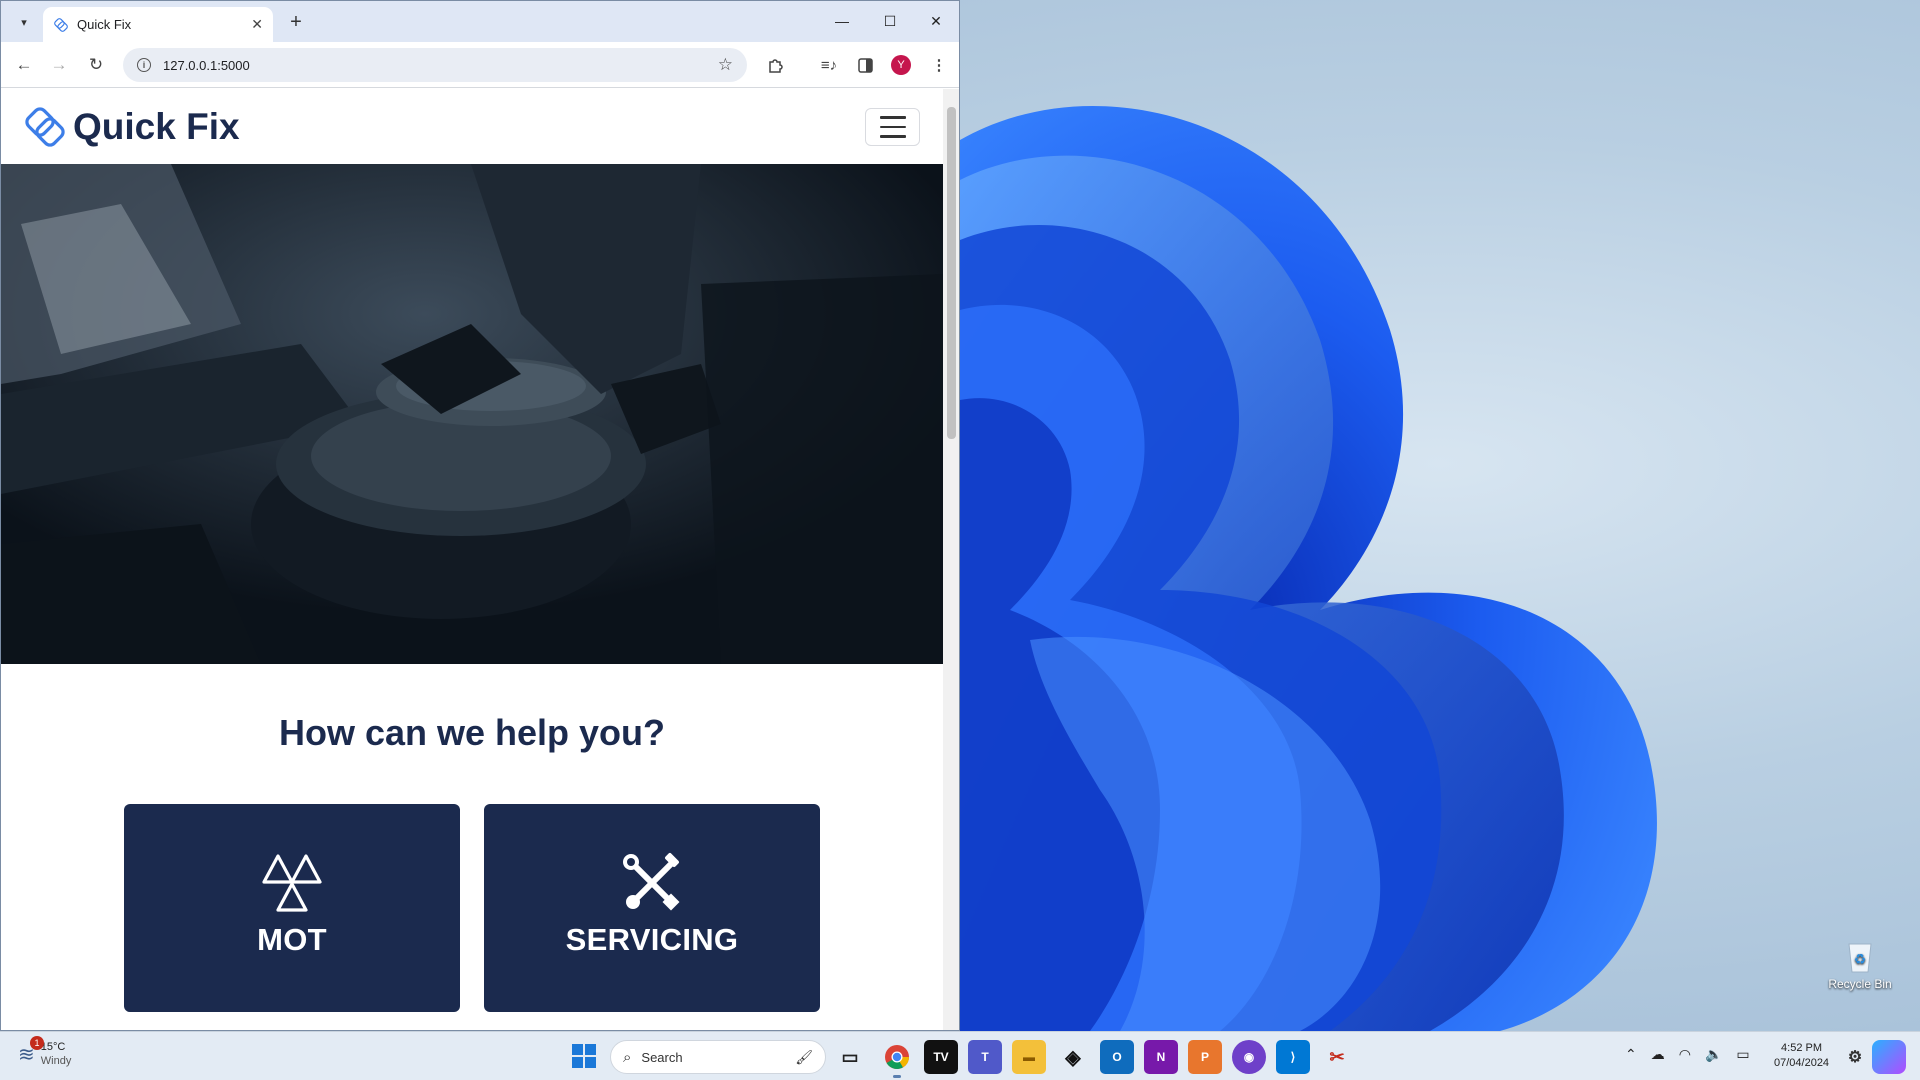 The height and width of the screenshot is (1080, 1920). I want to click on browser-toolbar: ← → ↻ i 127.0.0.1:5000 ☆ ≡♪ Y ⋮, so click(480, 65).